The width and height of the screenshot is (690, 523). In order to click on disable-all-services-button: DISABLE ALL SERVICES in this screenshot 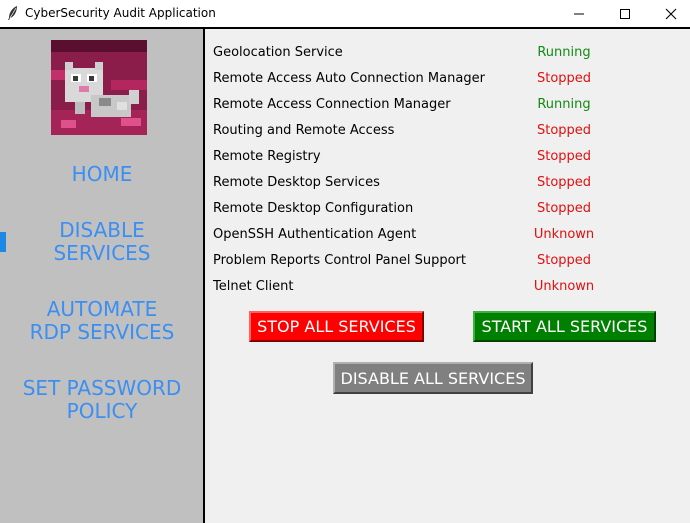, I will do `click(433, 378)`.